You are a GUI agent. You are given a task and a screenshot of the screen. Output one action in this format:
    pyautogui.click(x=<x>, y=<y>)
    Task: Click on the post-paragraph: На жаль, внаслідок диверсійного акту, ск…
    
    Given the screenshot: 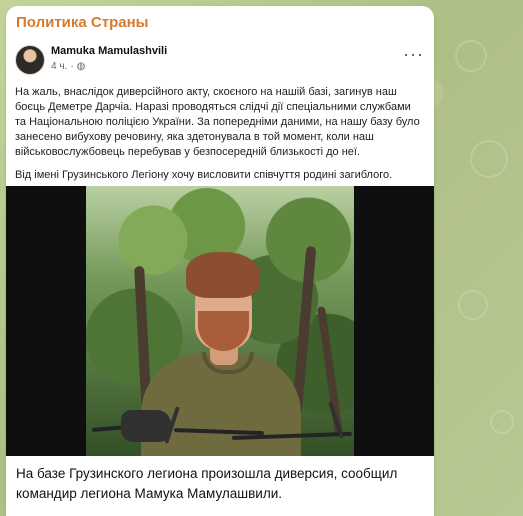 What is the action you would take?
    pyautogui.click(x=217, y=122)
    